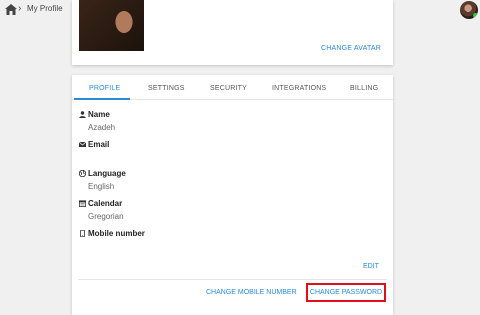 The image size is (480, 315). What do you see at coordinates (104, 88) in the screenshot?
I see `tab-profile: PROFILE` at bounding box center [104, 88].